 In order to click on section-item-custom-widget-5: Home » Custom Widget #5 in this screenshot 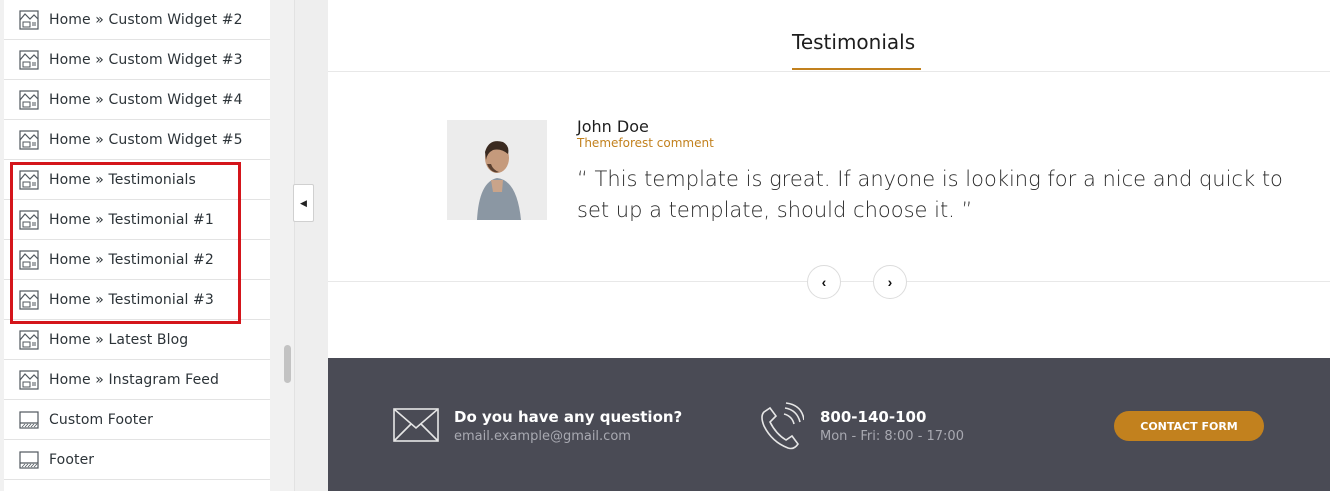, I will do `click(137, 140)`.